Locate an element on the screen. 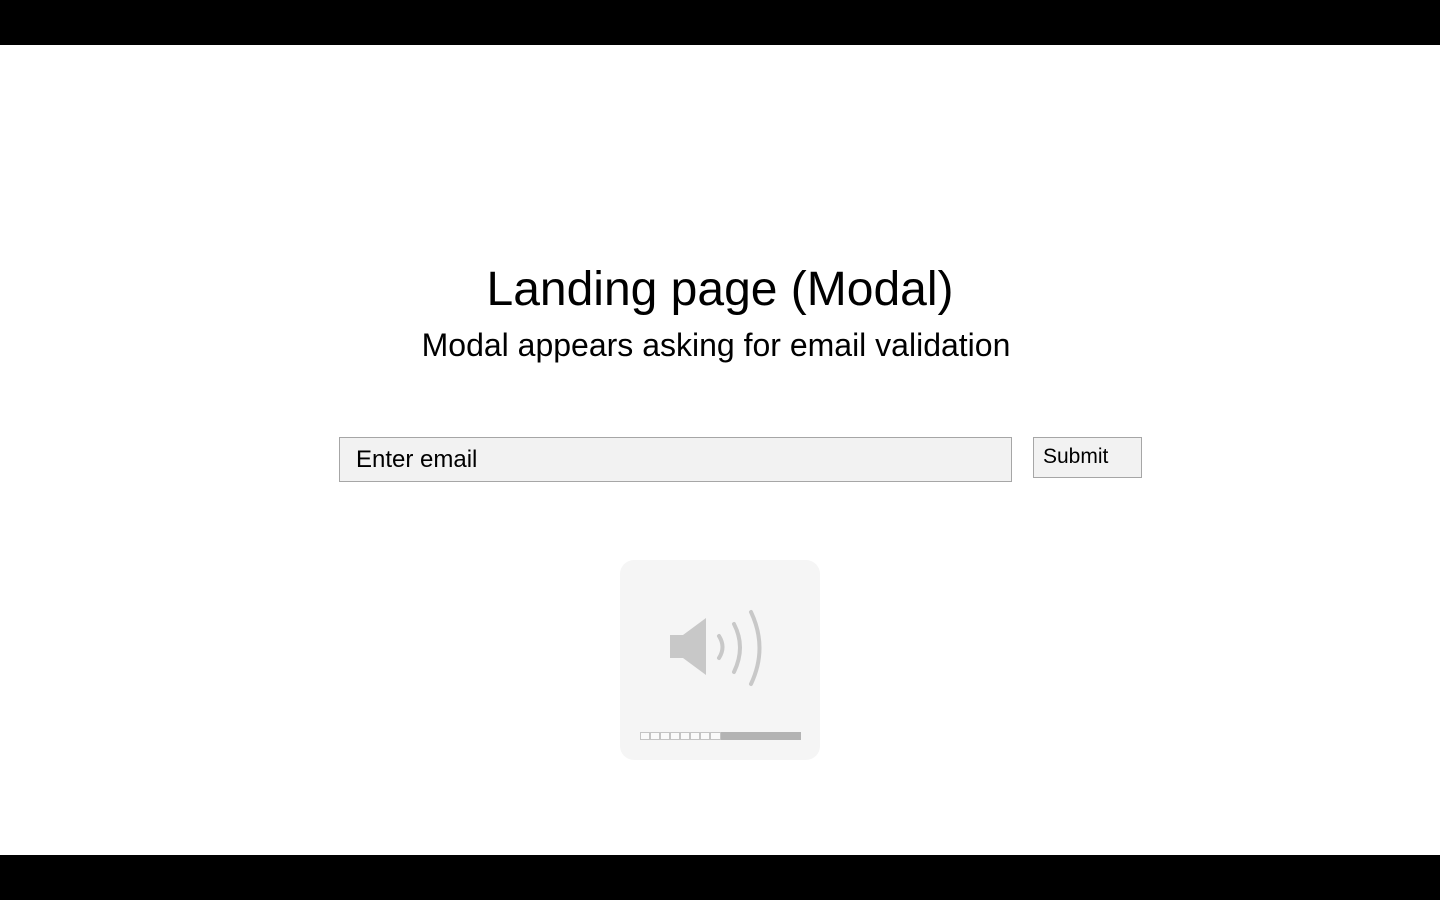 The image size is (1440, 900). letterbox-bottom is located at coordinates (720, 877).